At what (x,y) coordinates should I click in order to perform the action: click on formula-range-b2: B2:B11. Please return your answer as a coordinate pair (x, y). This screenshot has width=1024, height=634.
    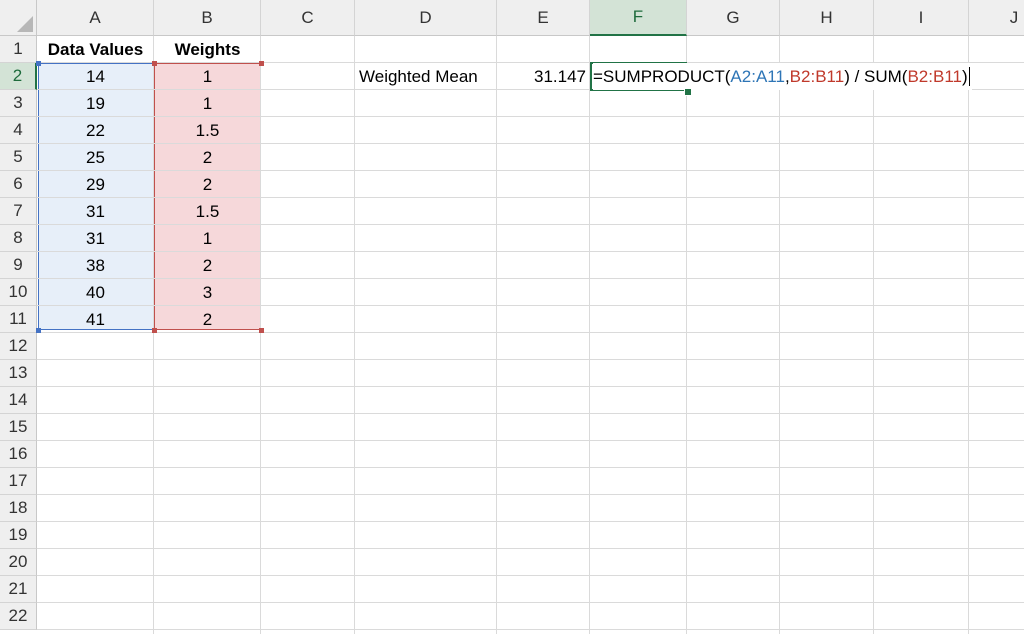
    Looking at the image, I should click on (934, 77).